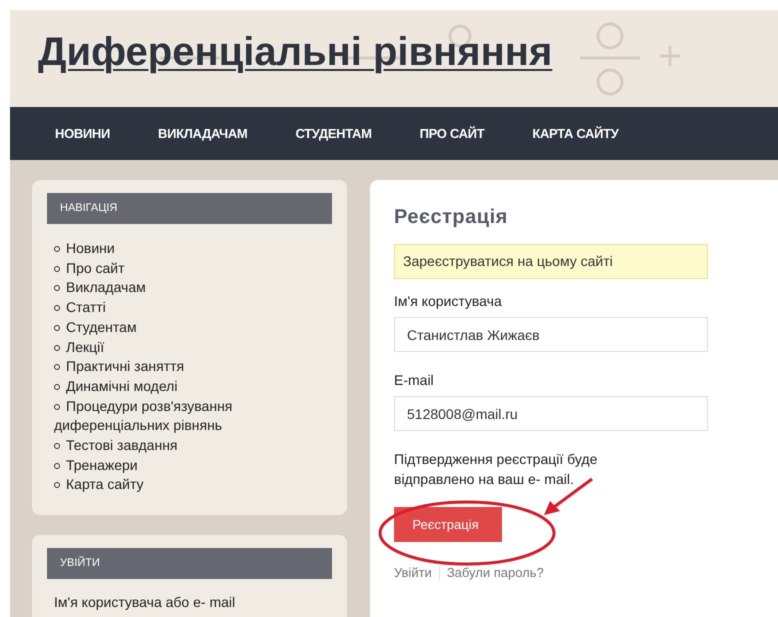 The width and height of the screenshot is (778, 617). I want to click on sidebar-link: Тренажери, so click(188, 466).